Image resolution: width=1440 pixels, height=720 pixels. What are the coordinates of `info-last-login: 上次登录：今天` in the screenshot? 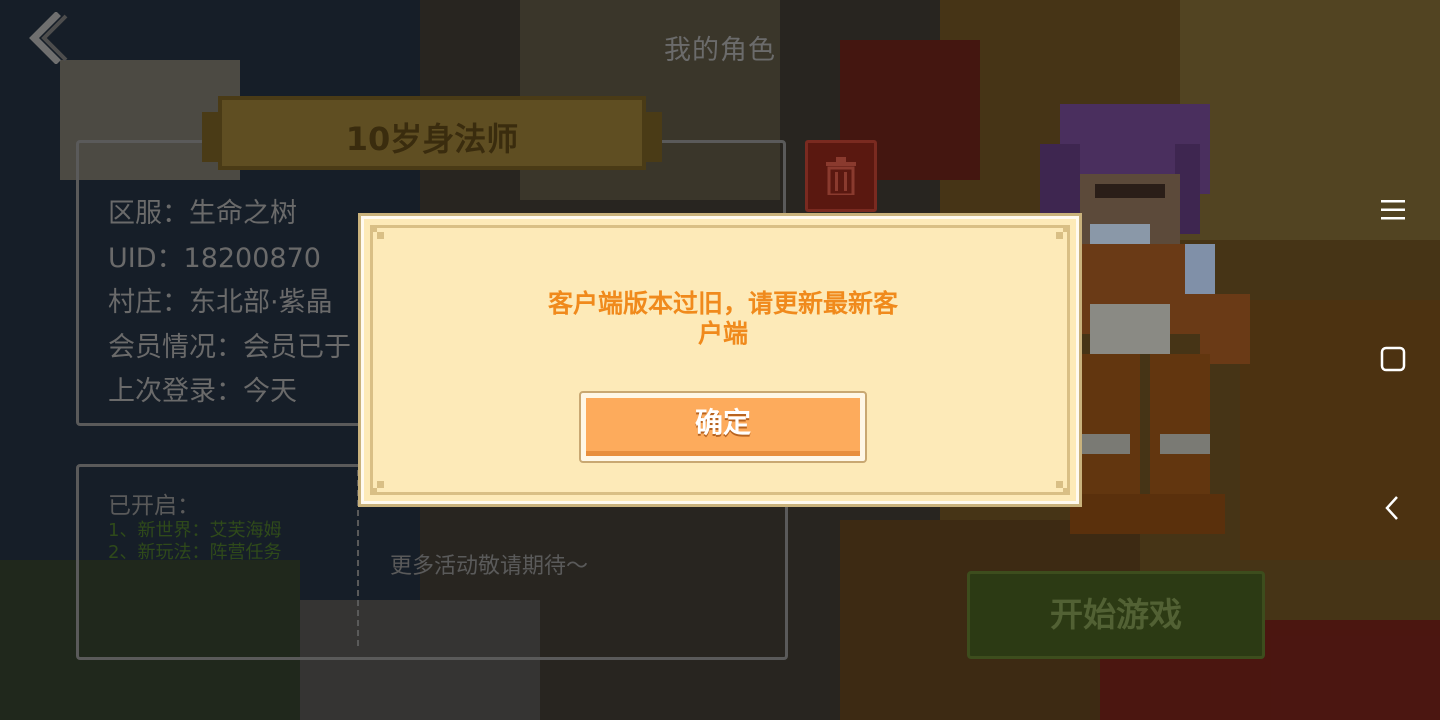 It's located at (202, 391).